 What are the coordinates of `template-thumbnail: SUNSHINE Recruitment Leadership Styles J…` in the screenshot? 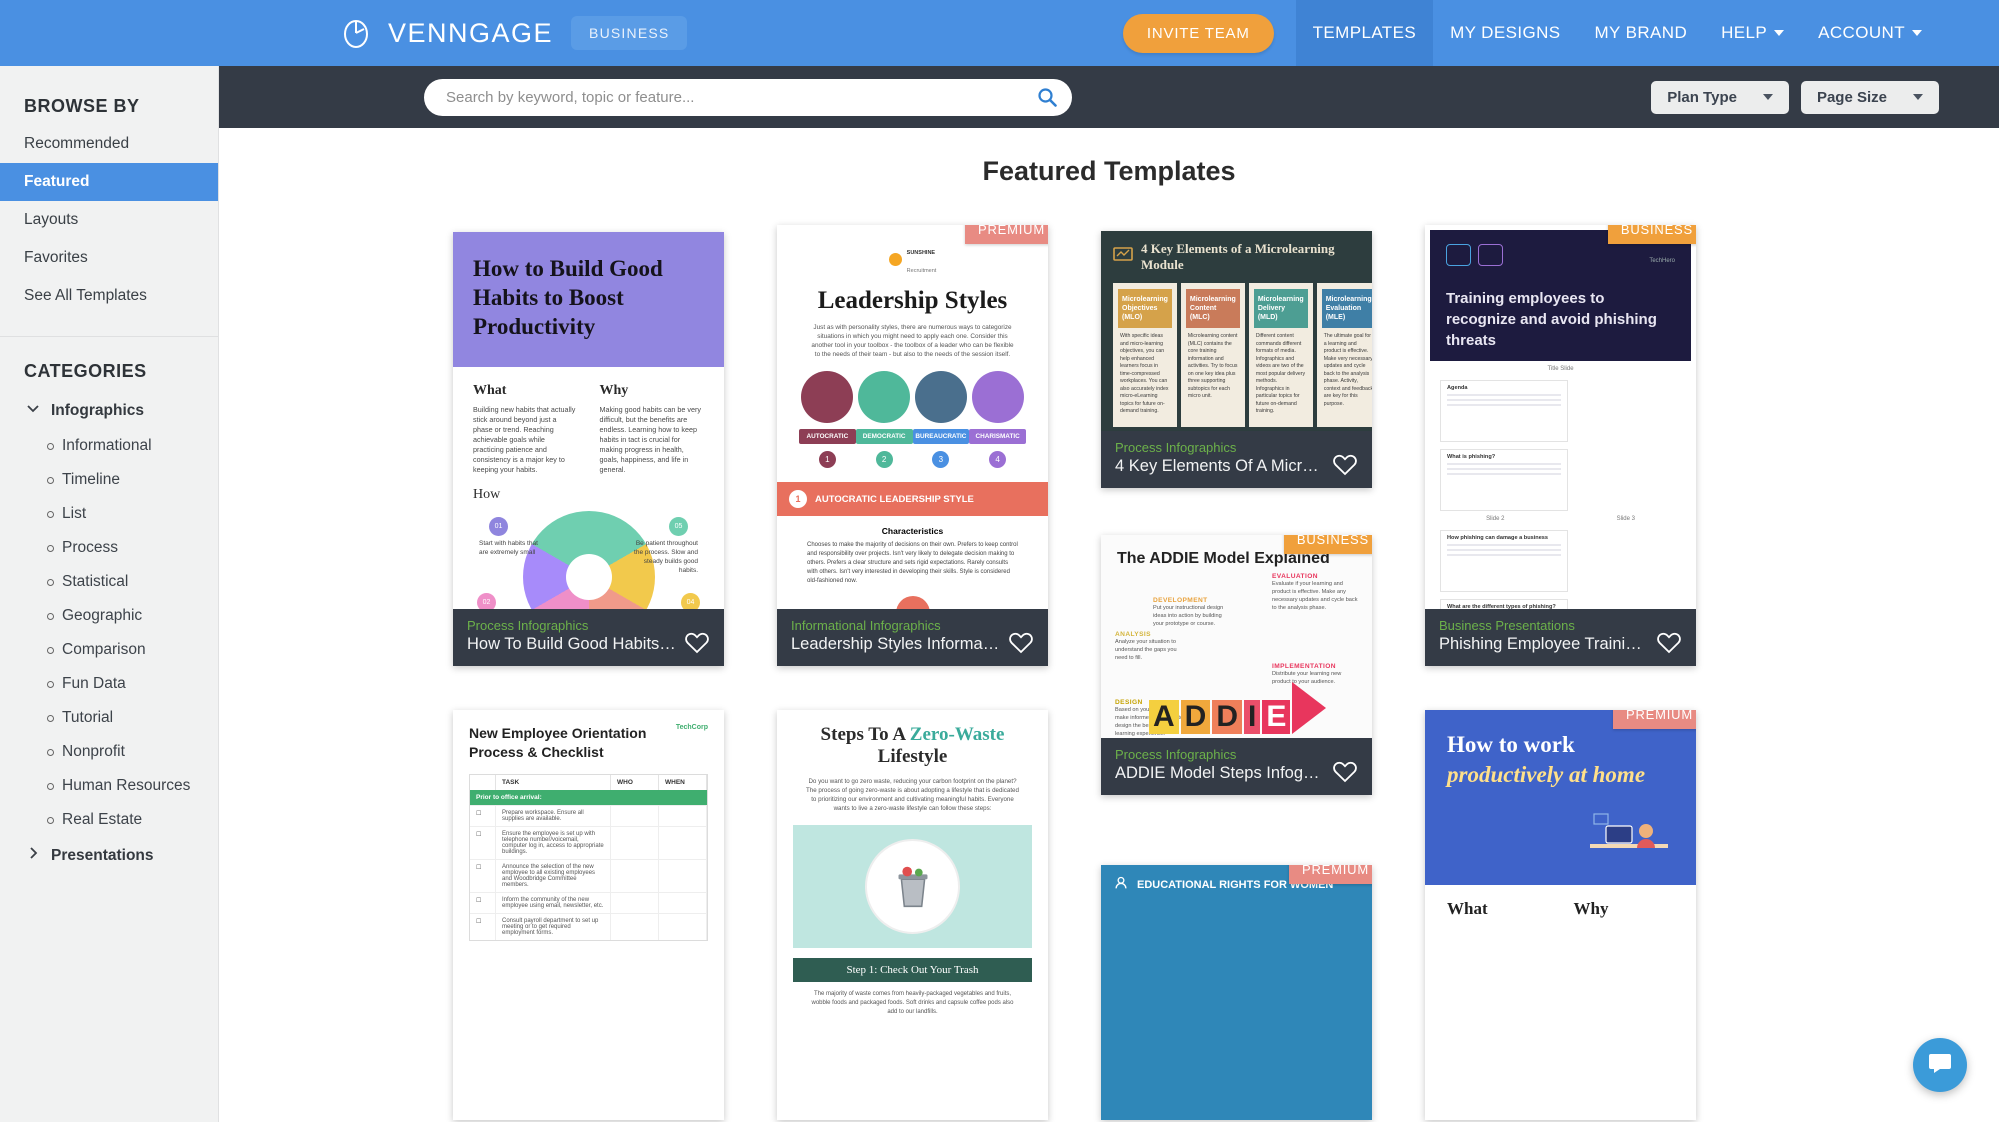 It's located at (912, 445).